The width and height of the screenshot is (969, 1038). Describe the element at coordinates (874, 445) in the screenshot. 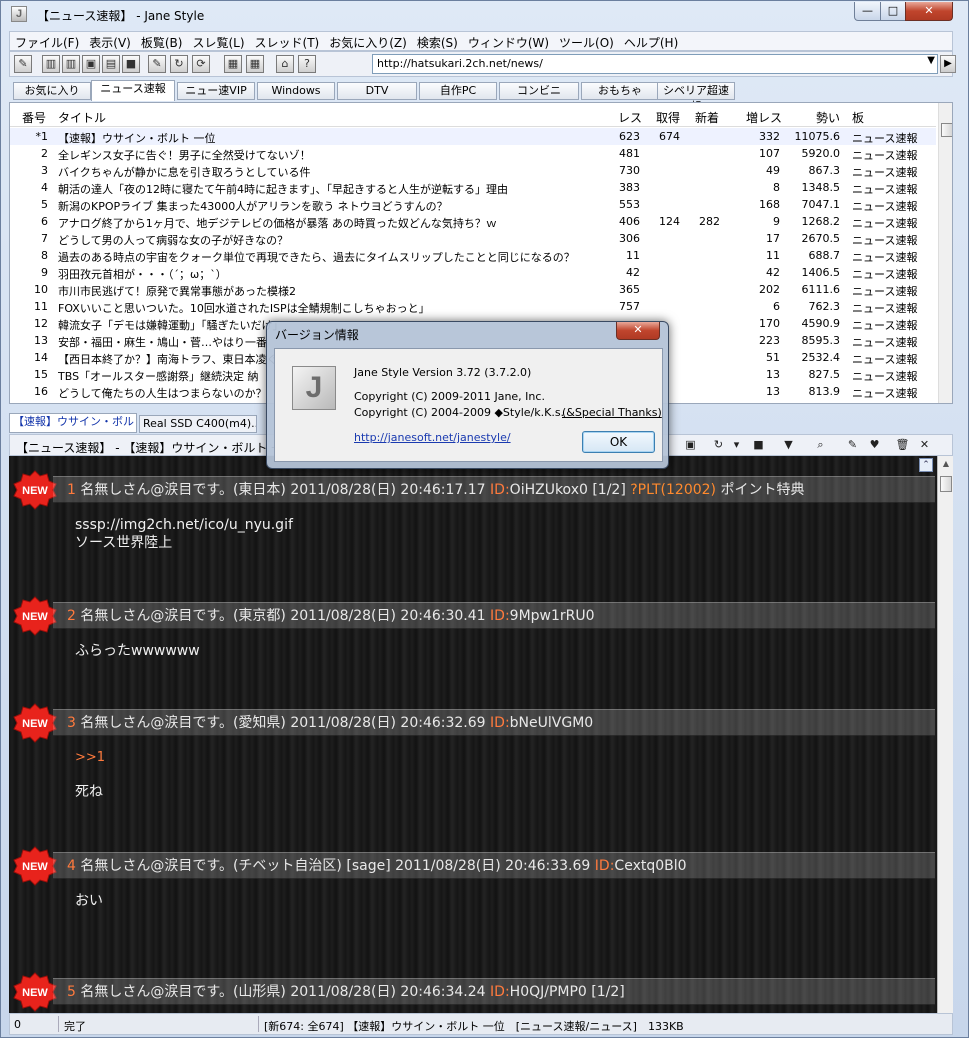

I see `bookmark-icon: ♥` at that location.